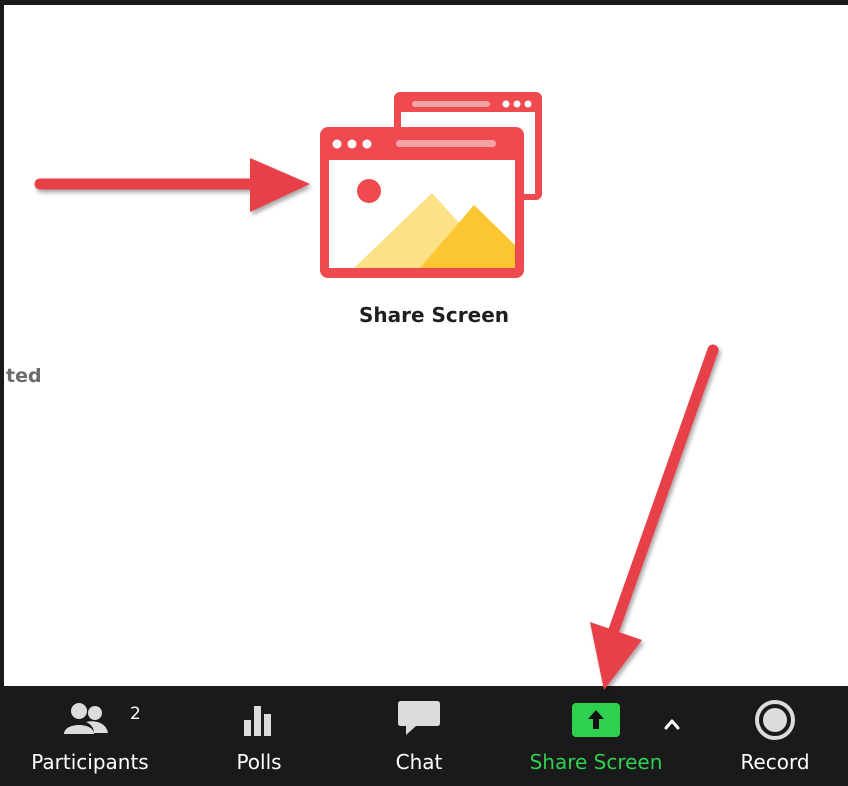 Image resolution: width=848 pixels, height=786 pixels. I want to click on front-window-icon, so click(422, 202).